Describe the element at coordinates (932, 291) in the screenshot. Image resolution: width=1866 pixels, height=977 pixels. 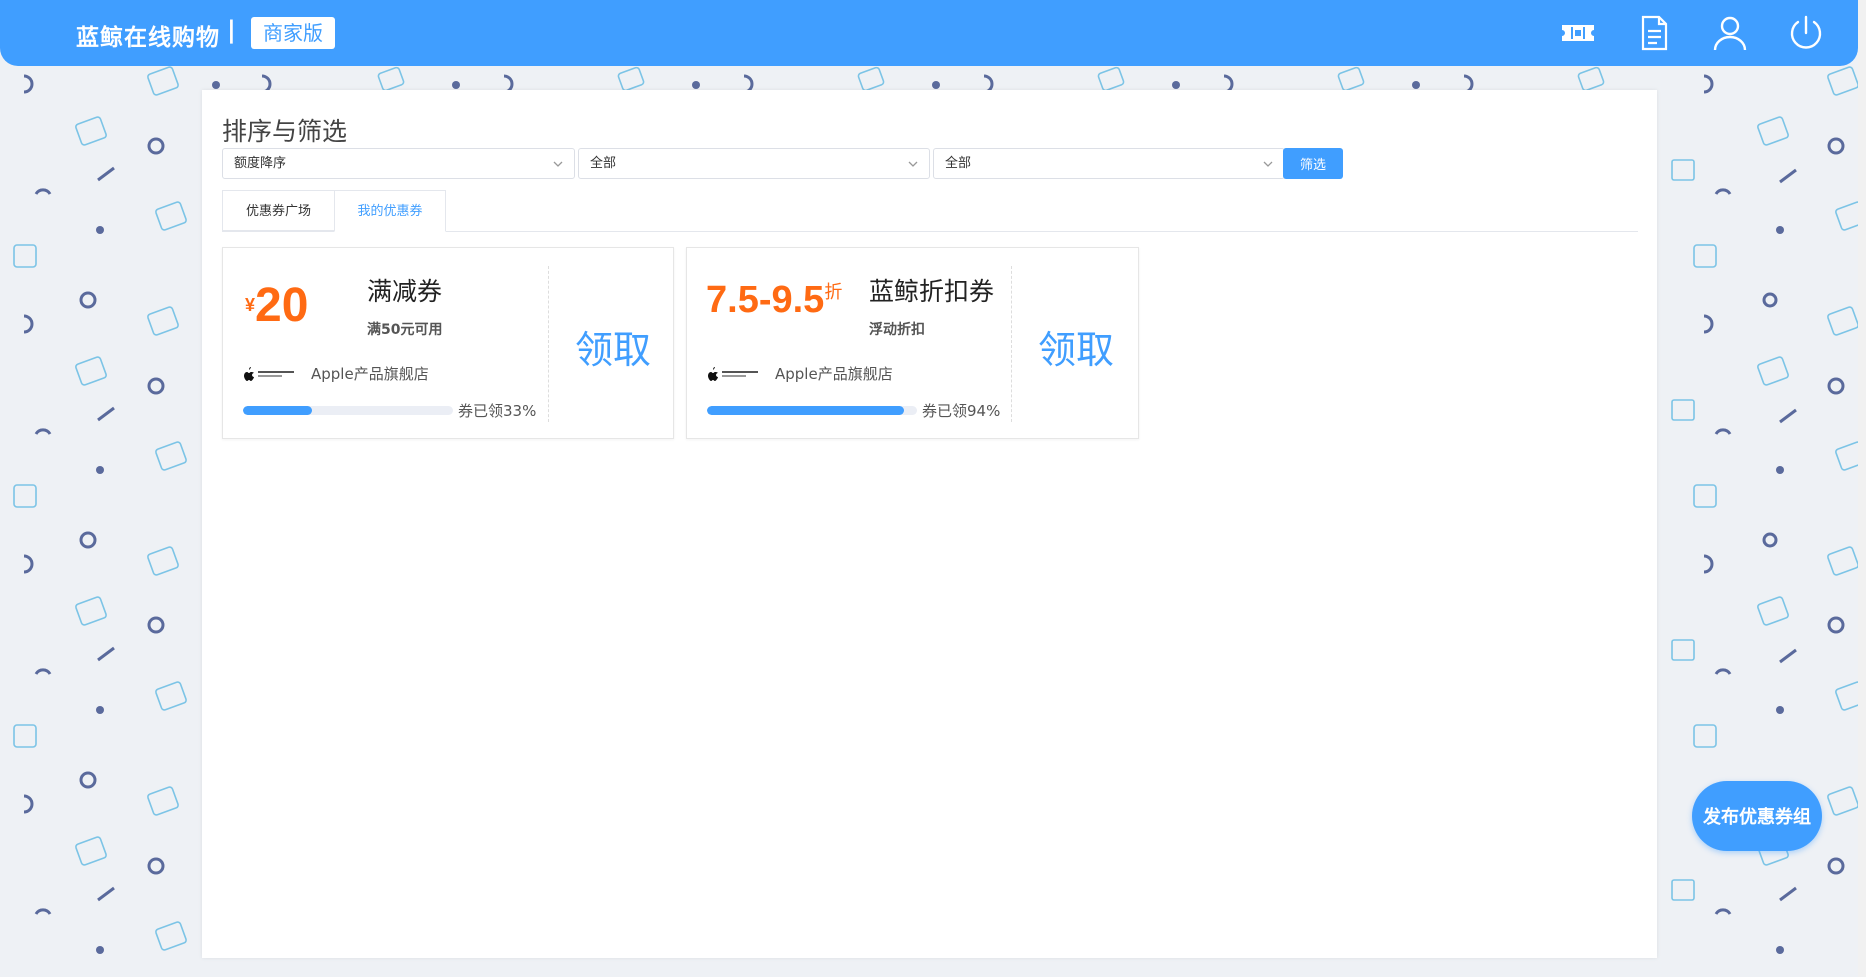
I see `coupon-title: 蓝鲸折扣券` at that location.